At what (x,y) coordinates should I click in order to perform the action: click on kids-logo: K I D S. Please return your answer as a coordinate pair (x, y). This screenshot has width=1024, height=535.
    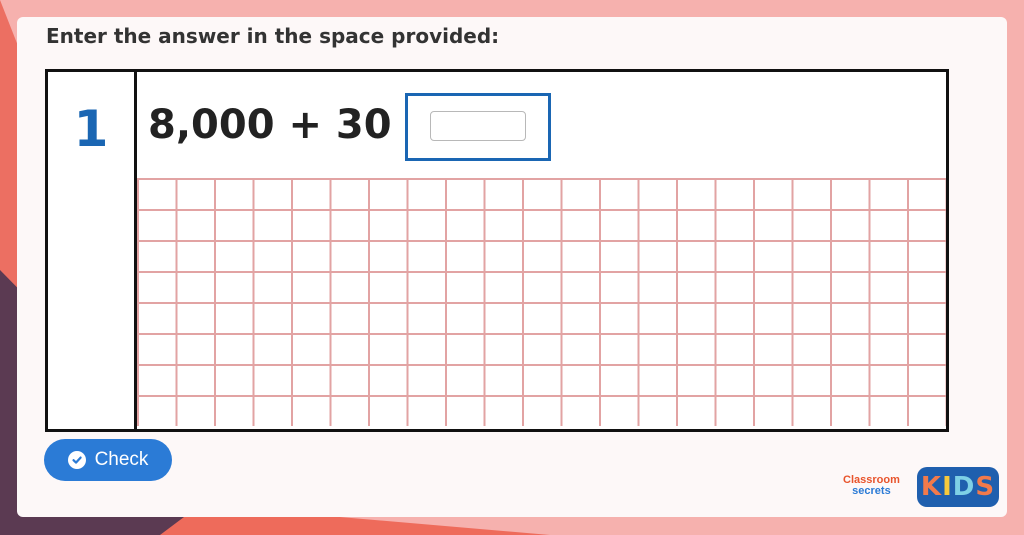
    Looking at the image, I should click on (958, 487).